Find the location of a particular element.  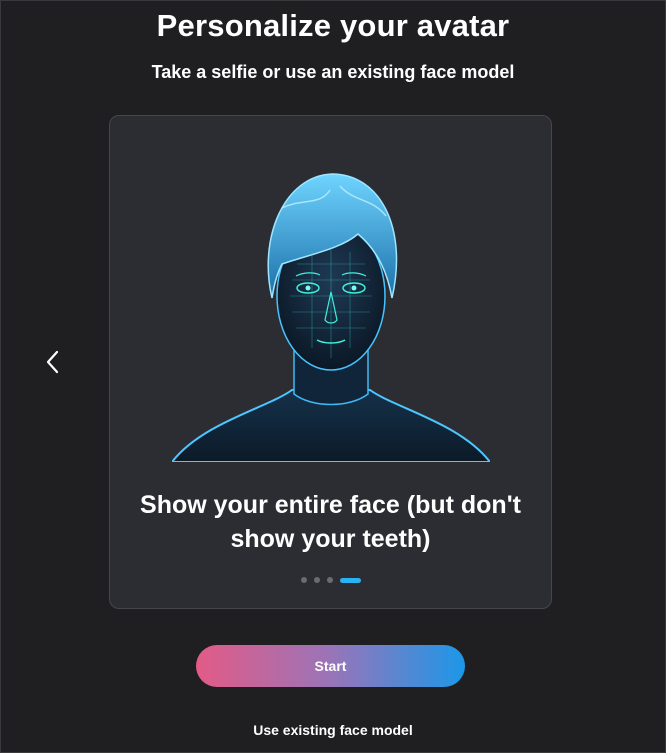

pagination-dot-active is located at coordinates (350, 580).